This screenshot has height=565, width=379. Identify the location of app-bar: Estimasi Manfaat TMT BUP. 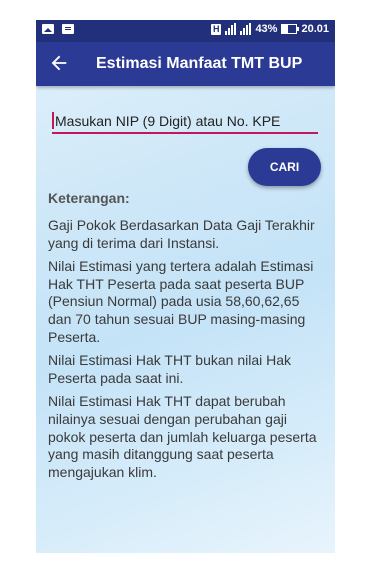
(185, 64).